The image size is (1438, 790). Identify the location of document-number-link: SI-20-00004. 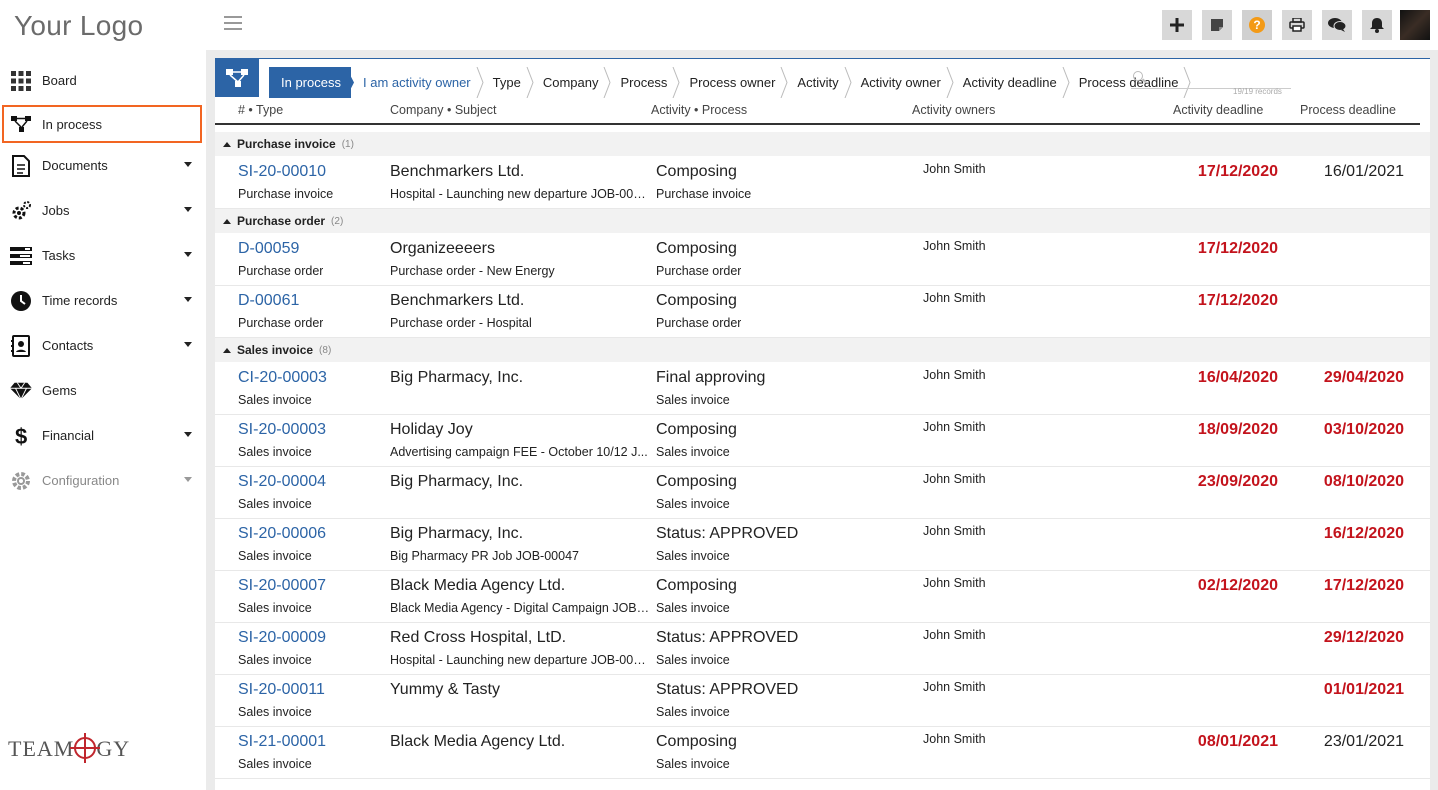
(282, 482).